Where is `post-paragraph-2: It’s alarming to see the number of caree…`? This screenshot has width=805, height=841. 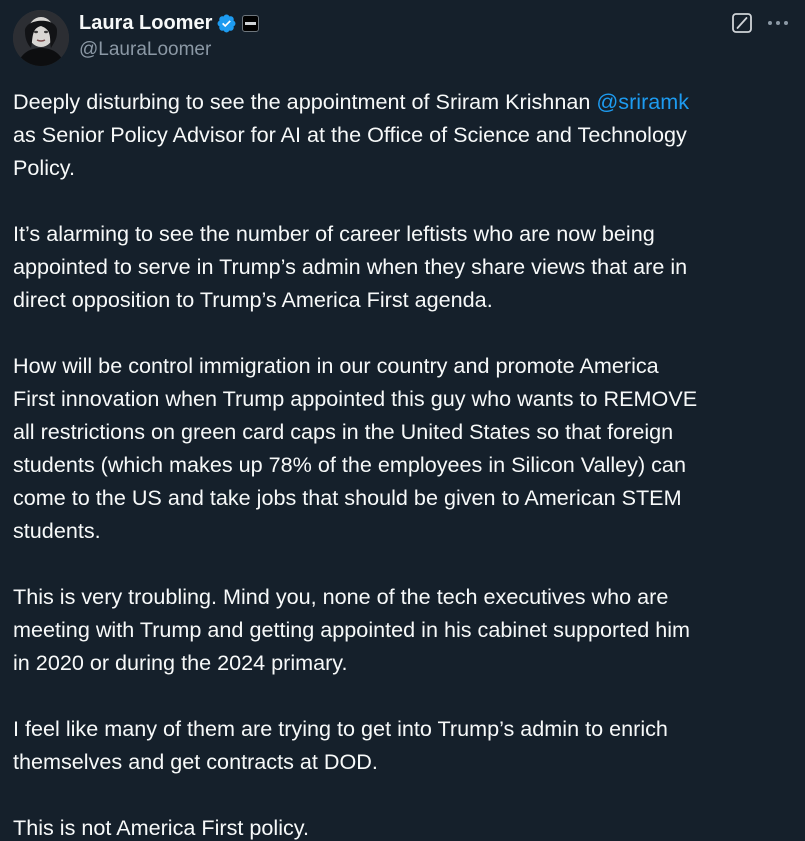 post-paragraph-2: It’s alarming to see the number of caree… is located at coordinates (350, 266).